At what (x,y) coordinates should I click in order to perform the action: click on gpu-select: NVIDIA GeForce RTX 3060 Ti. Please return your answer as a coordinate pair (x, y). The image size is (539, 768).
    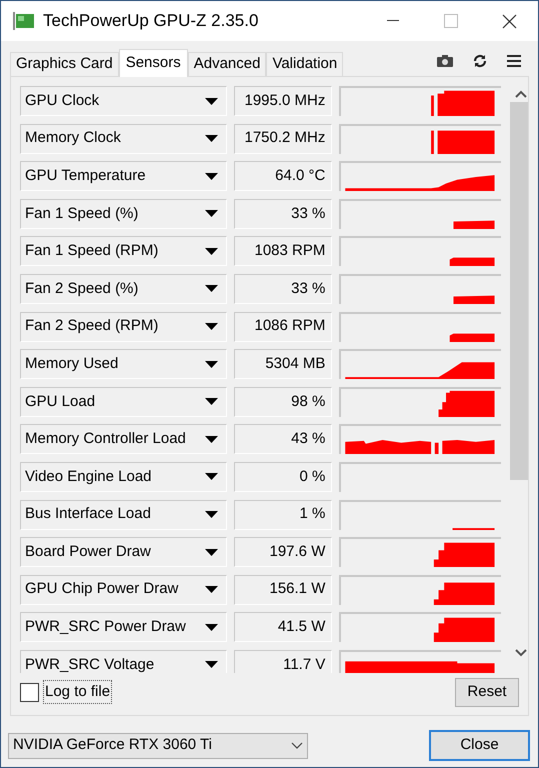
    Looking at the image, I should click on (158, 745).